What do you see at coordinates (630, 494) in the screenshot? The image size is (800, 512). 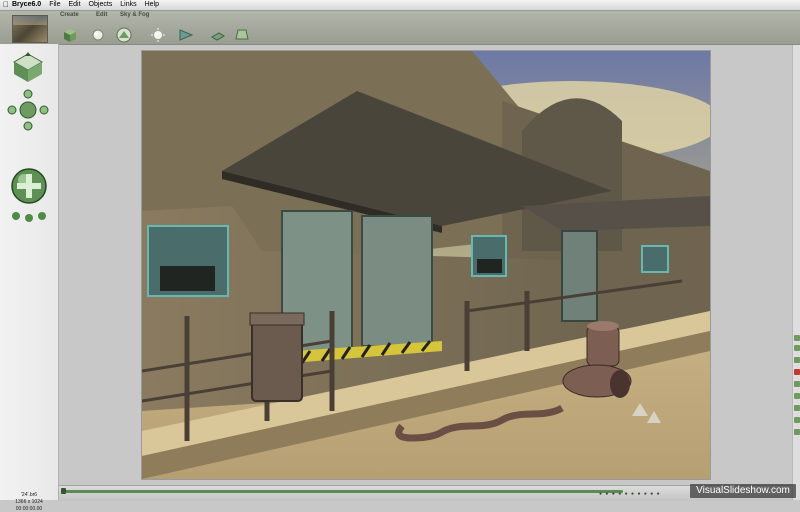 I see `playback-controls-icon: ● ● ● ● ● ● ● ● ● ●` at bounding box center [630, 494].